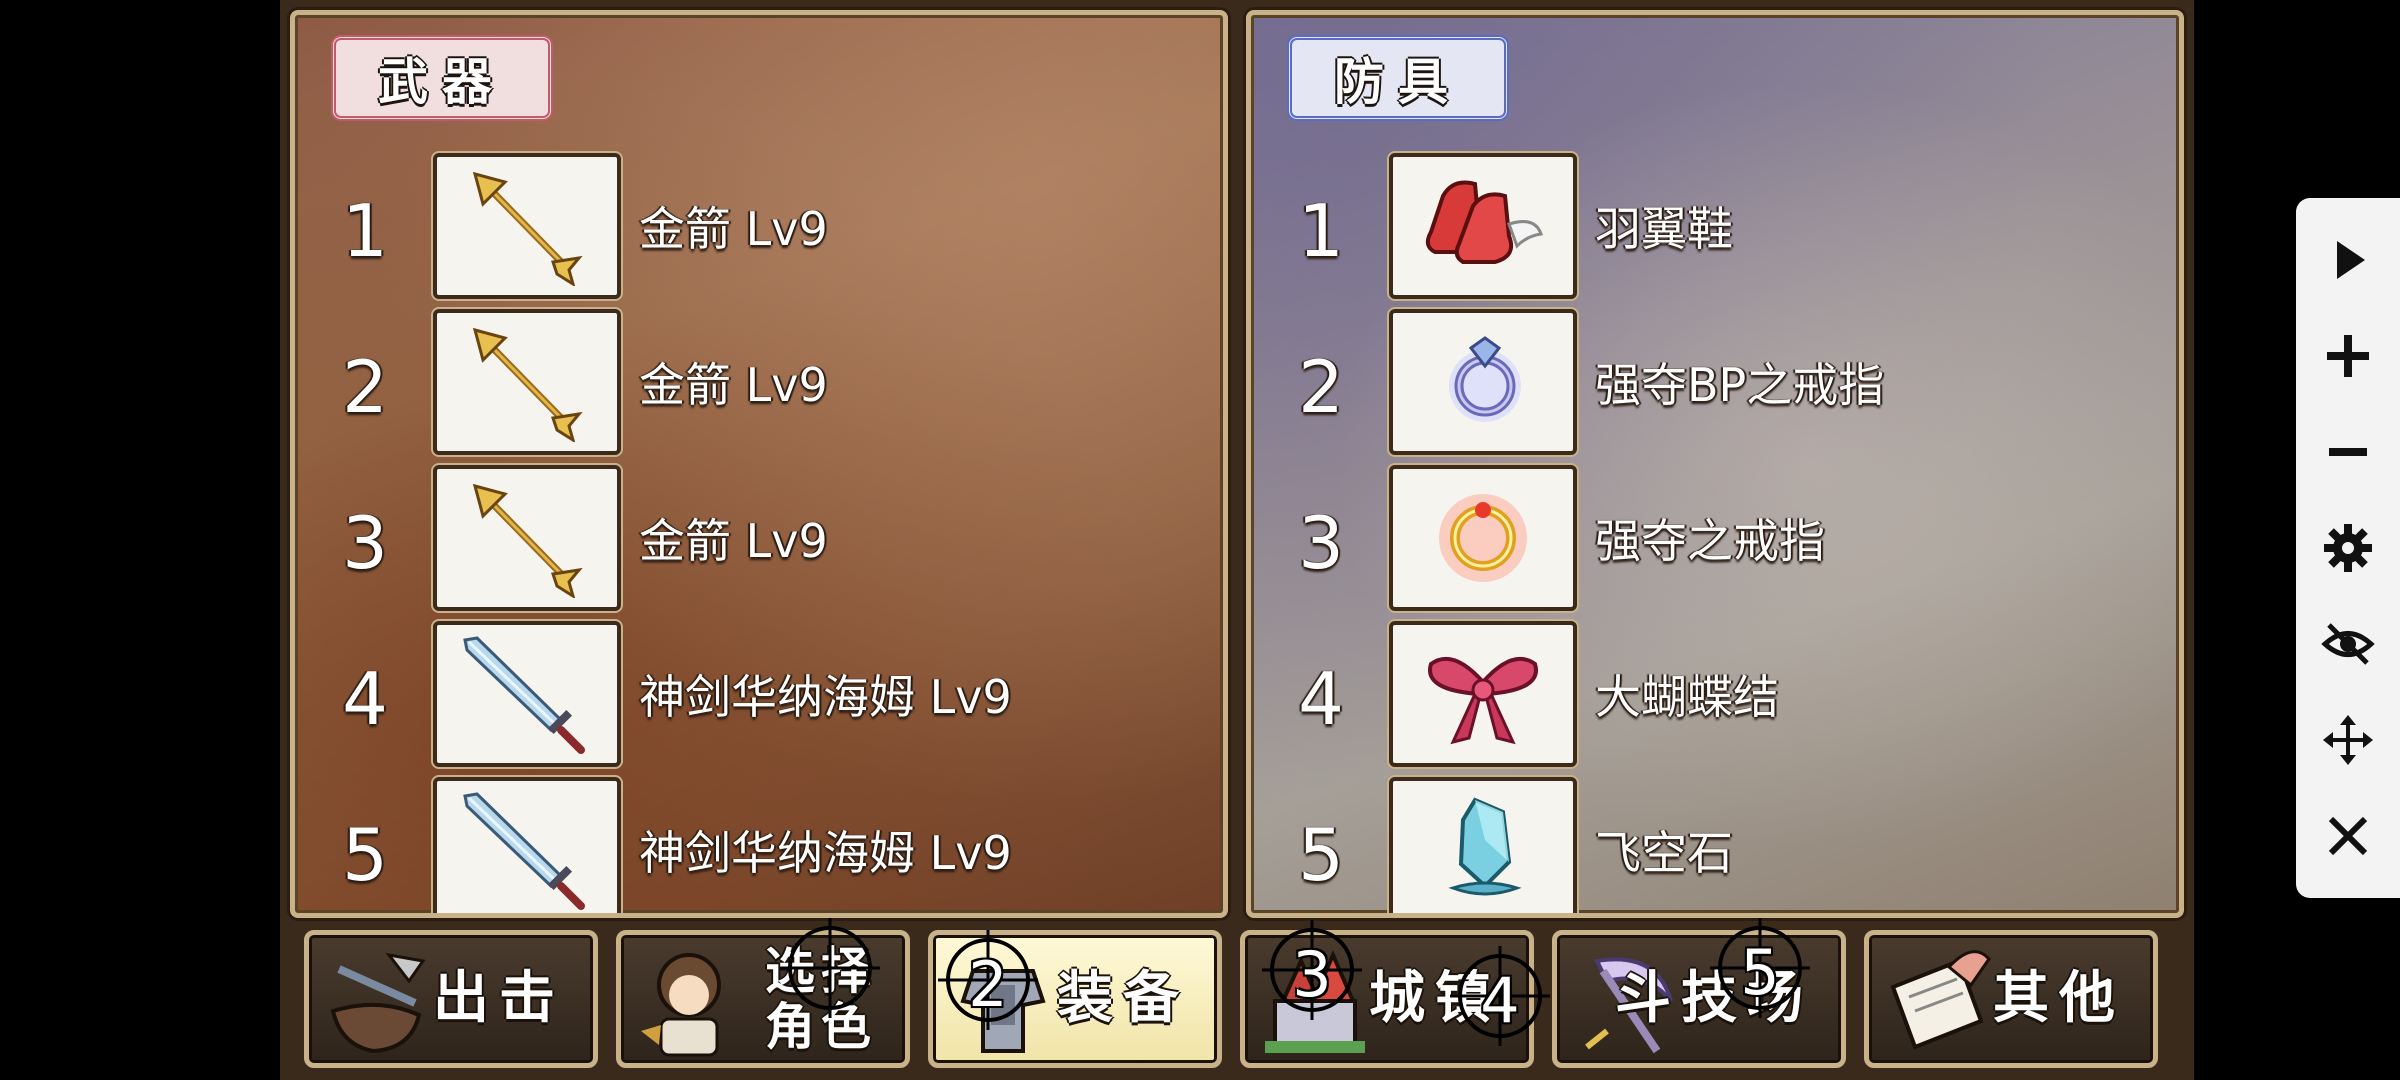 This screenshot has width=2400, height=1080. I want to click on armor-slot-3: 3 强夺之戒指, so click(1715, 540).